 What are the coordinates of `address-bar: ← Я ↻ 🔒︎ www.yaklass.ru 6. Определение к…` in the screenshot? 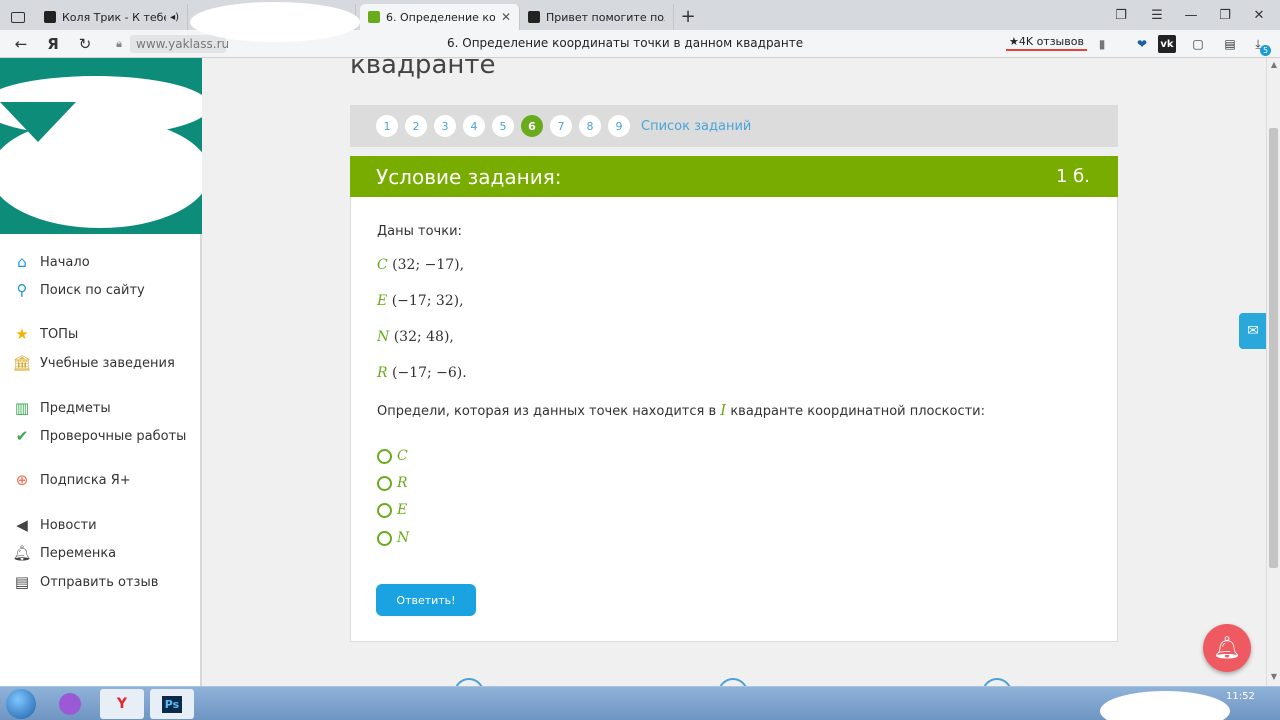 It's located at (640, 44).